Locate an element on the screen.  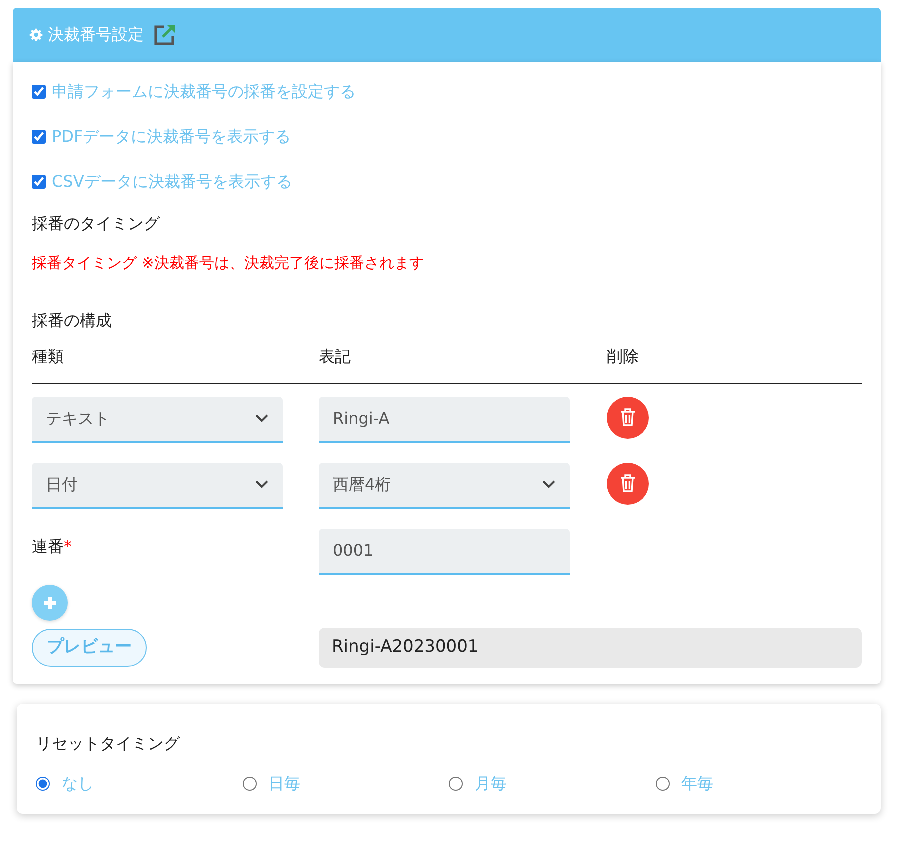
type-select: テキスト is located at coordinates (157, 419).